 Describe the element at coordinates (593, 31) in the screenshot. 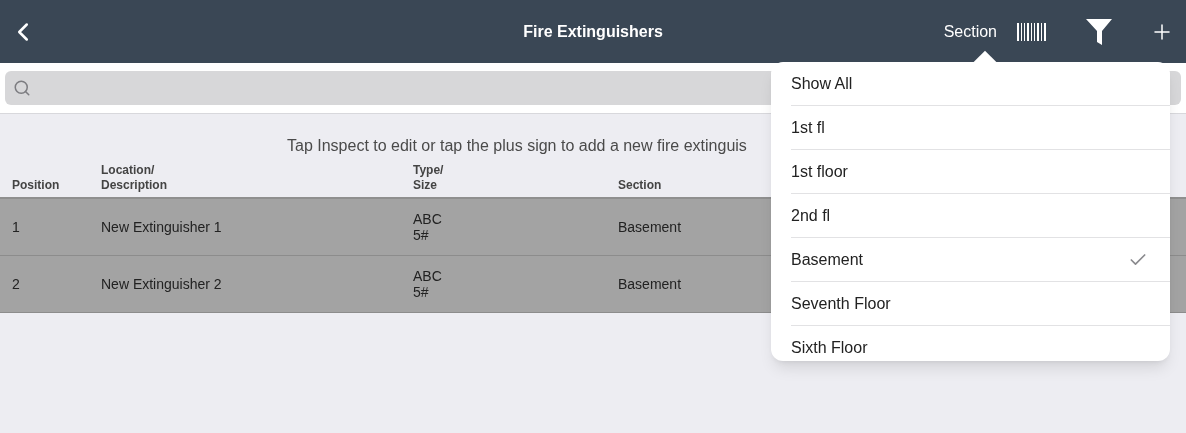

I see `page-title: Fire Extinguishers` at that location.